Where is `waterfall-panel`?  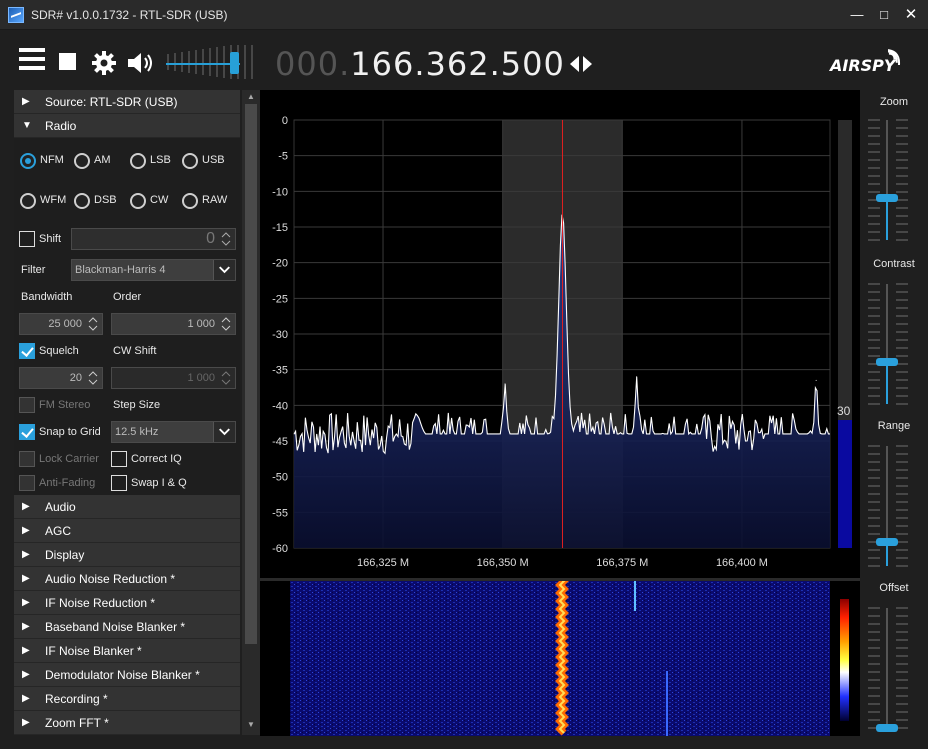
waterfall-panel is located at coordinates (560, 656).